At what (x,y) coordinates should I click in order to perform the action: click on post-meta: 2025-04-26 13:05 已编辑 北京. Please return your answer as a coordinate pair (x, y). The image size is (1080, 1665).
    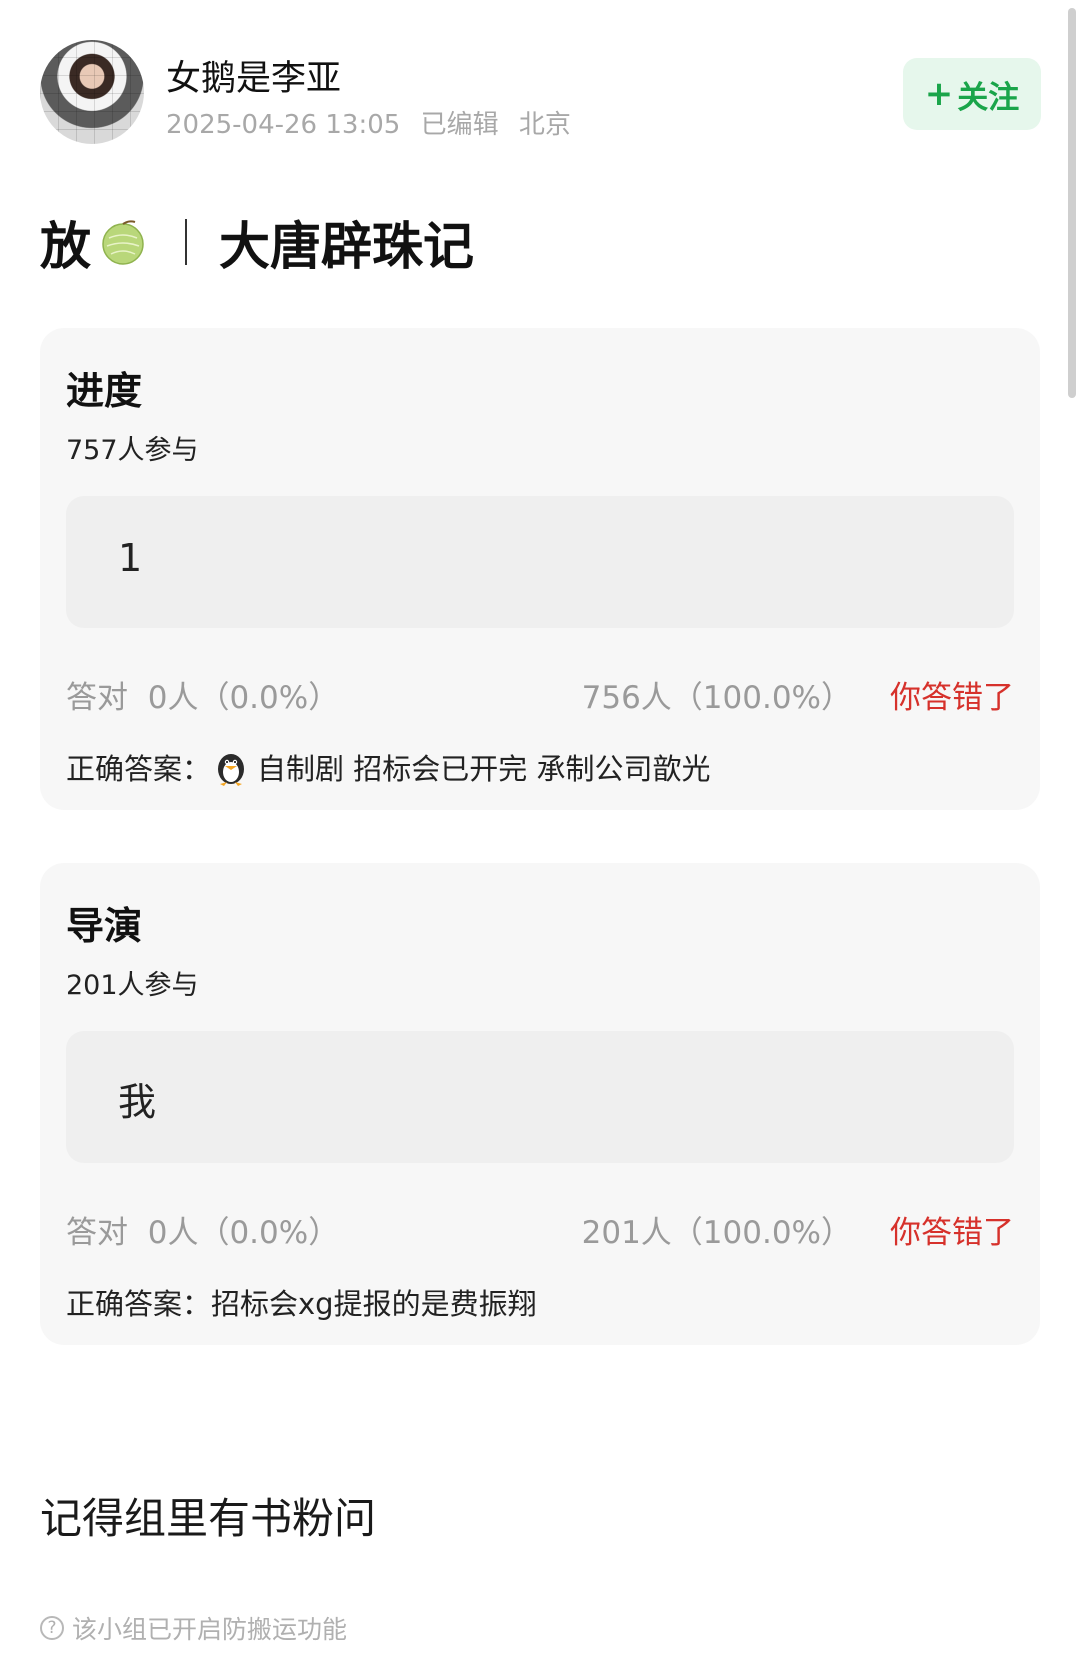
    Looking at the image, I should click on (374, 122).